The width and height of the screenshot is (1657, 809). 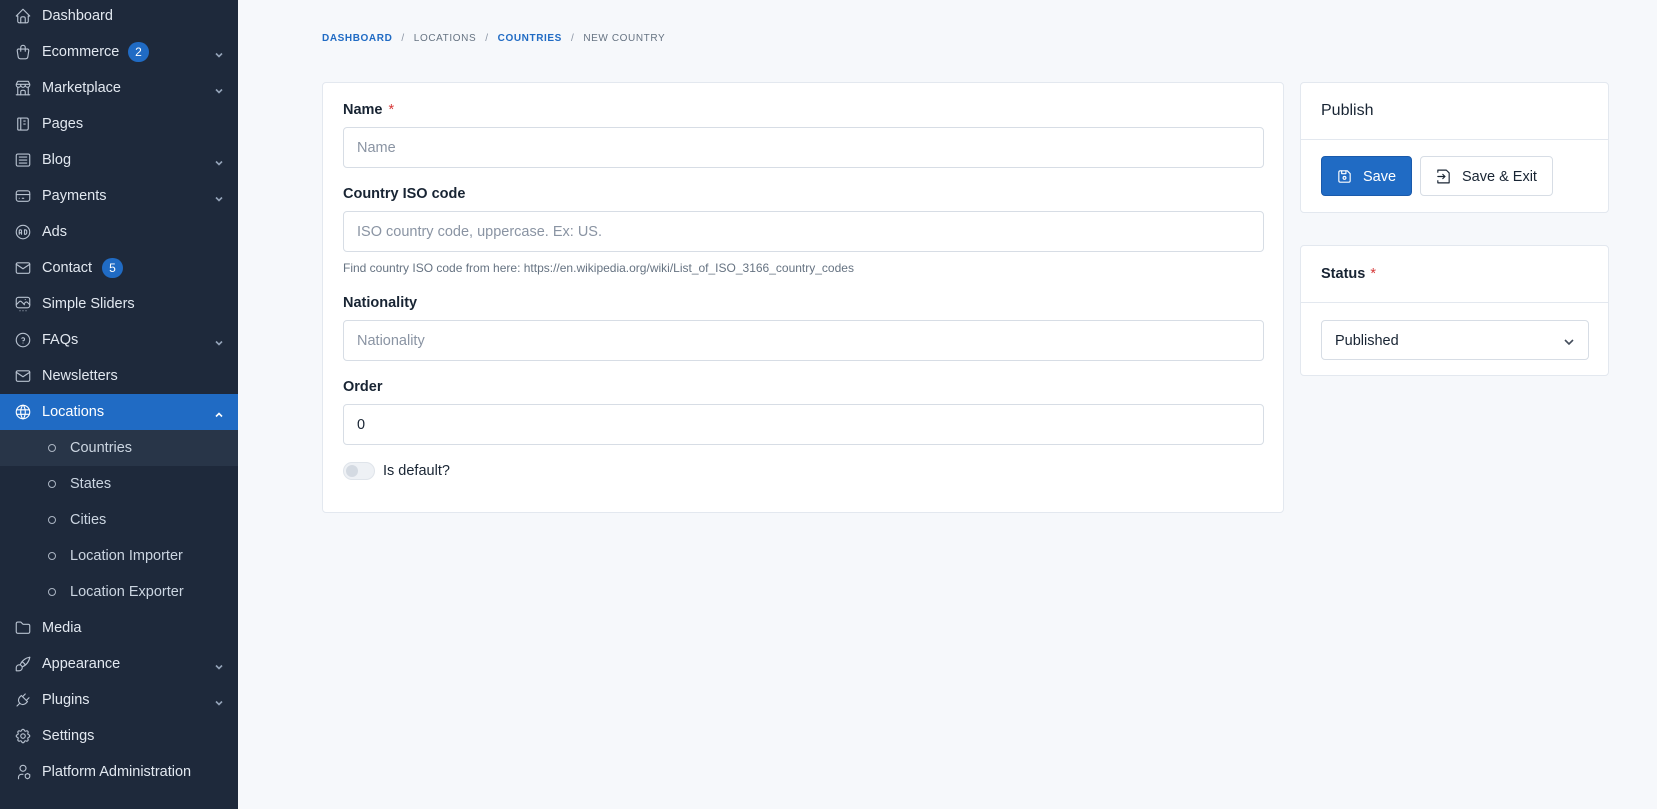 What do you see at coordinates (1455, 340) in the screenshot?
I see `status-select: Published` at bounding box center [1455, 340].